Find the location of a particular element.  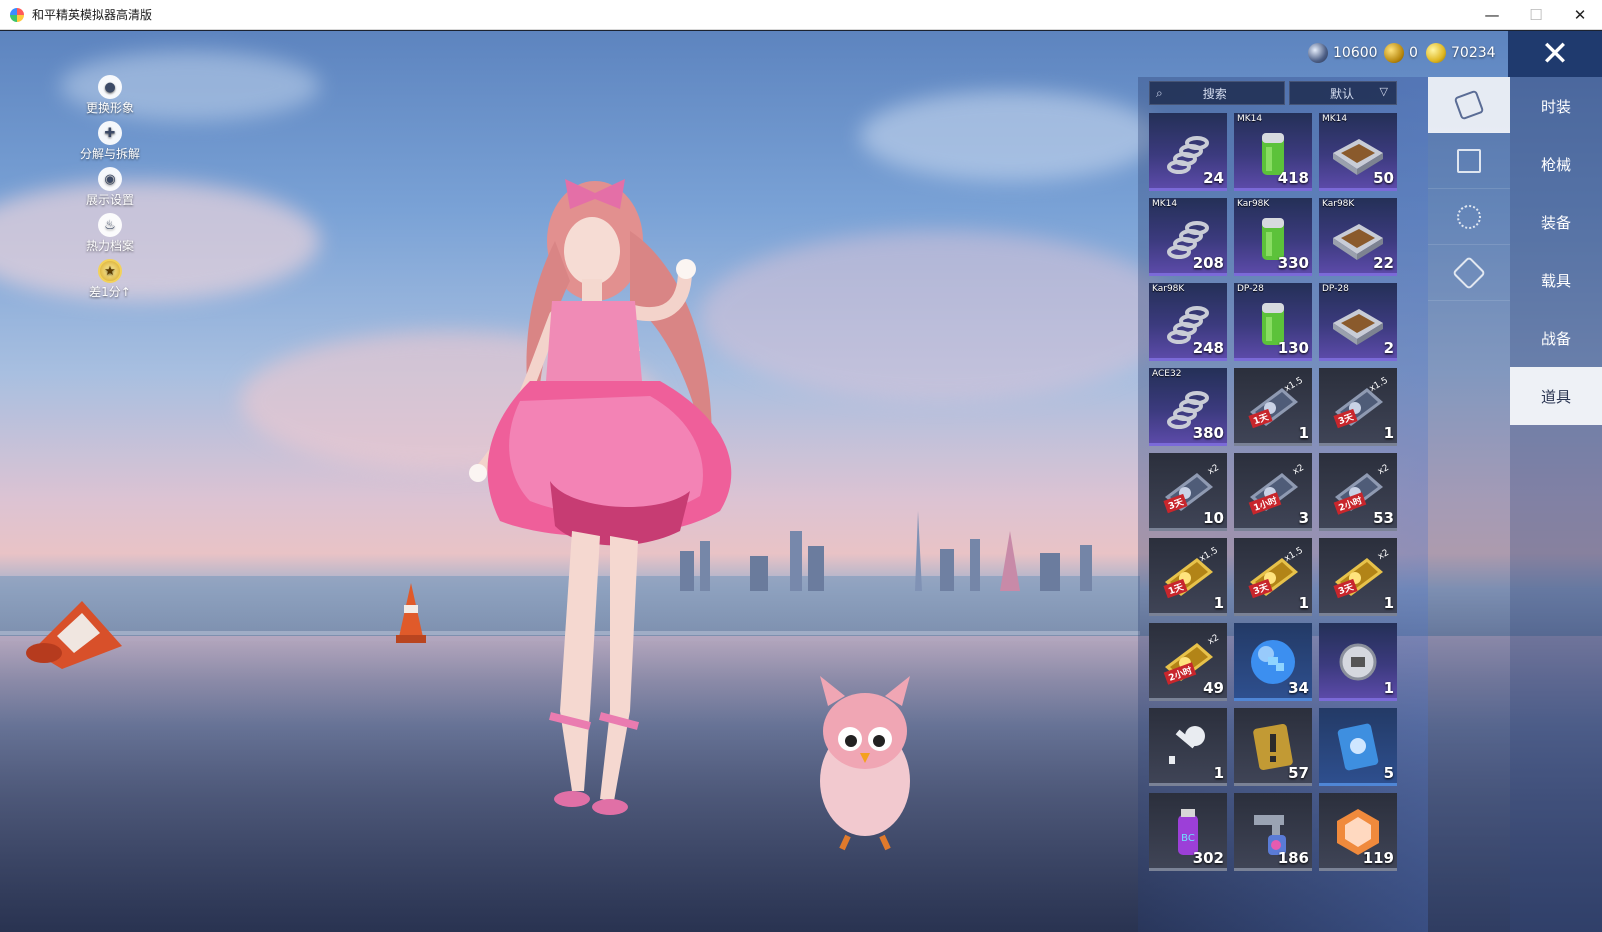

inventory-slot: MK14 418 is located at coordinates (1273, 152).